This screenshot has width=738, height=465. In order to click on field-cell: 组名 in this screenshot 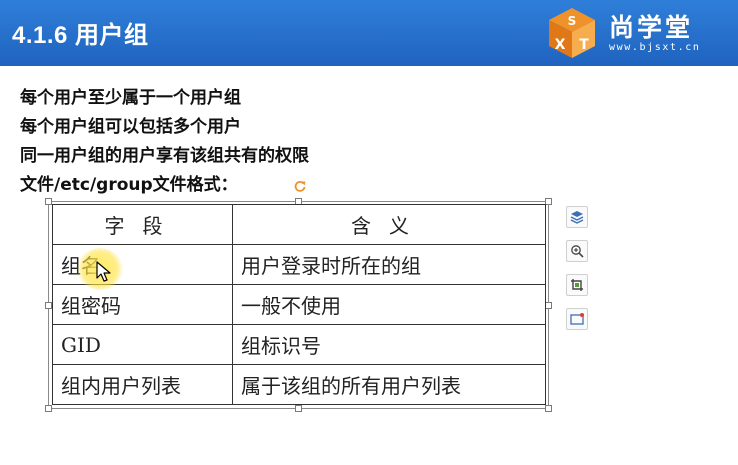, I will do `click(142, 264)`.